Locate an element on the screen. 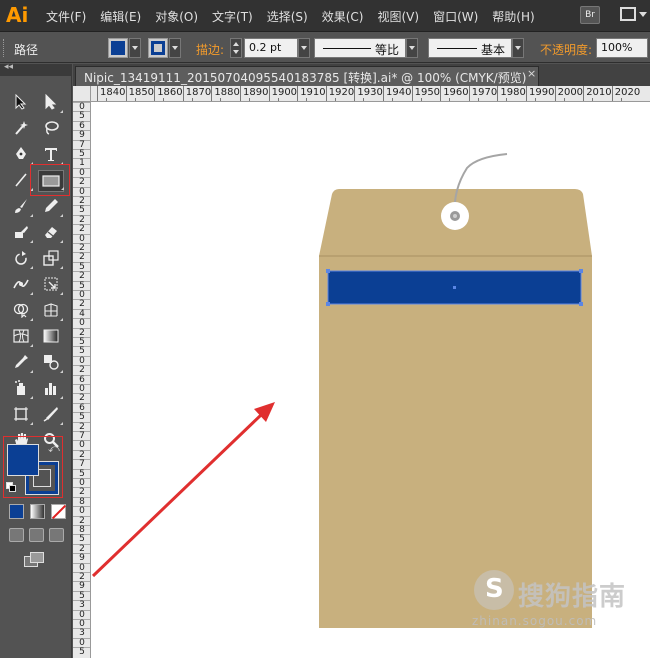  stroke-weight-stepper is located at coordinates (236, 48).